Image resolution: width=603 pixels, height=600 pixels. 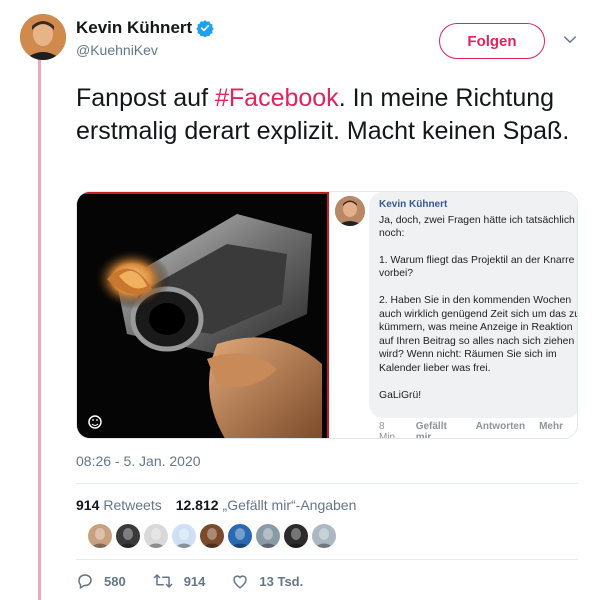 What do you see at coordinates (115, 581) in the screenshot?
I see `reply-count: 580` at bounding box center [115, 581].